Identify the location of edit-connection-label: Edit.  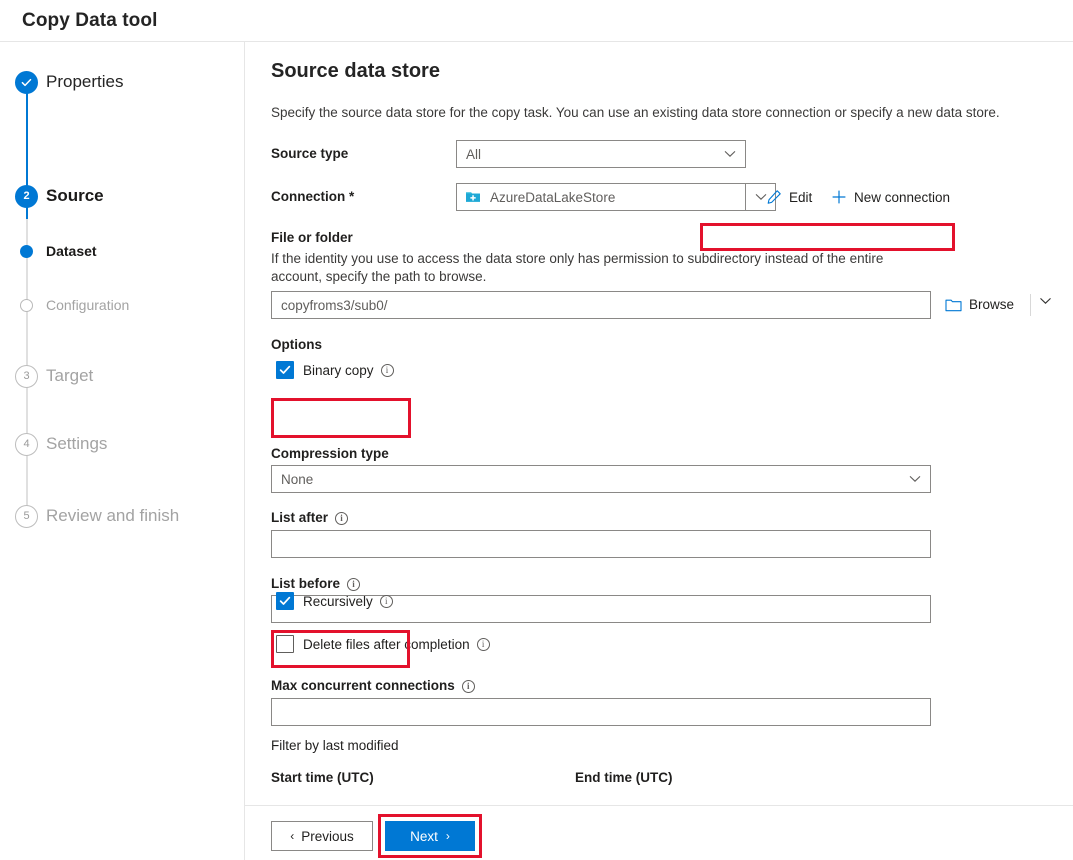
(801, 197).